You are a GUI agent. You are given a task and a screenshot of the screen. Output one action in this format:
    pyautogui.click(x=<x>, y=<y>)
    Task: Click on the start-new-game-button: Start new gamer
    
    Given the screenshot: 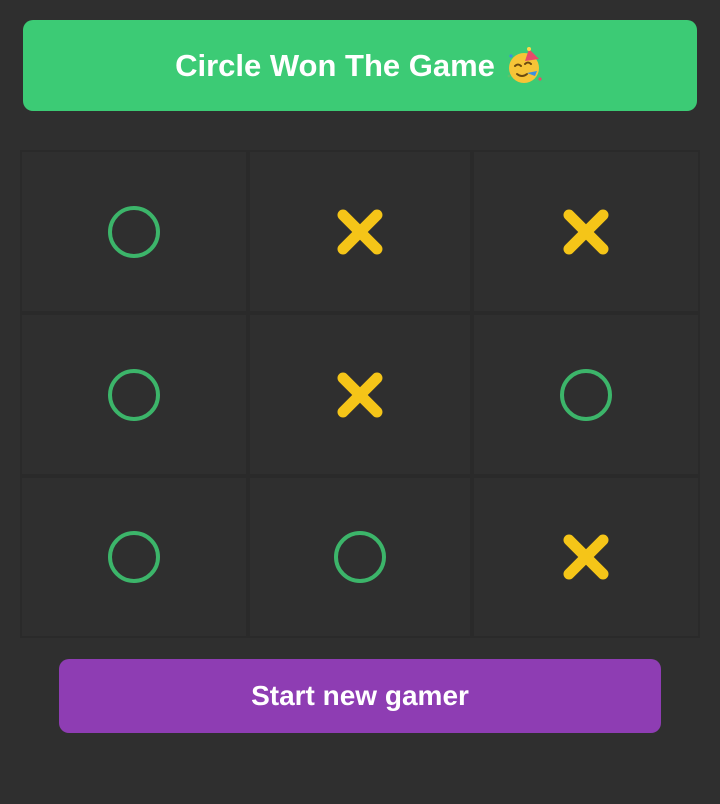 What is the action you would take?
    pyautogui.click(x=360, y=696)
    